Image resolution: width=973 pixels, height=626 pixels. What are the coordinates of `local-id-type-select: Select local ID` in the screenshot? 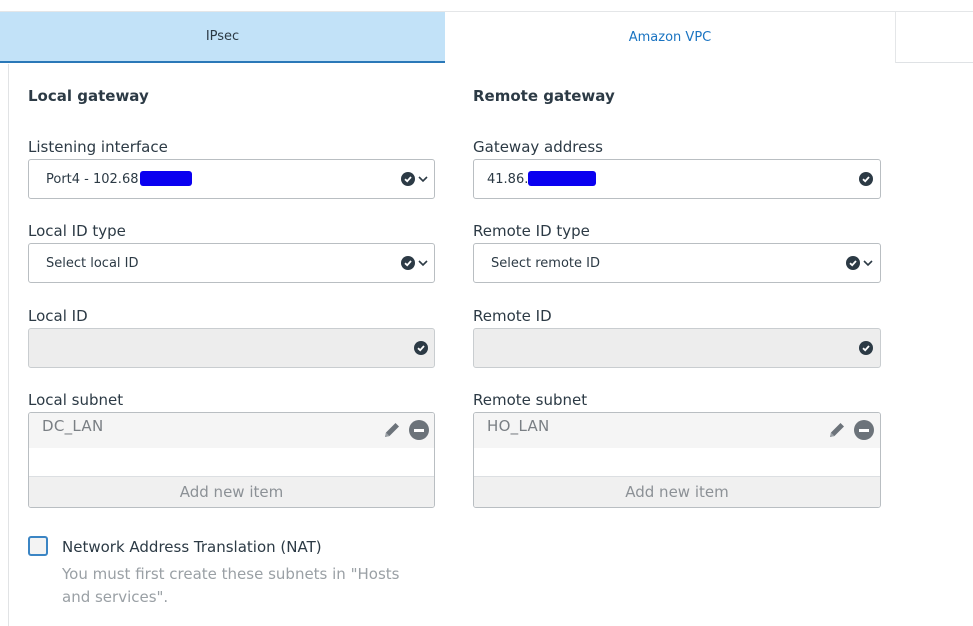 It's located at (231, 263).